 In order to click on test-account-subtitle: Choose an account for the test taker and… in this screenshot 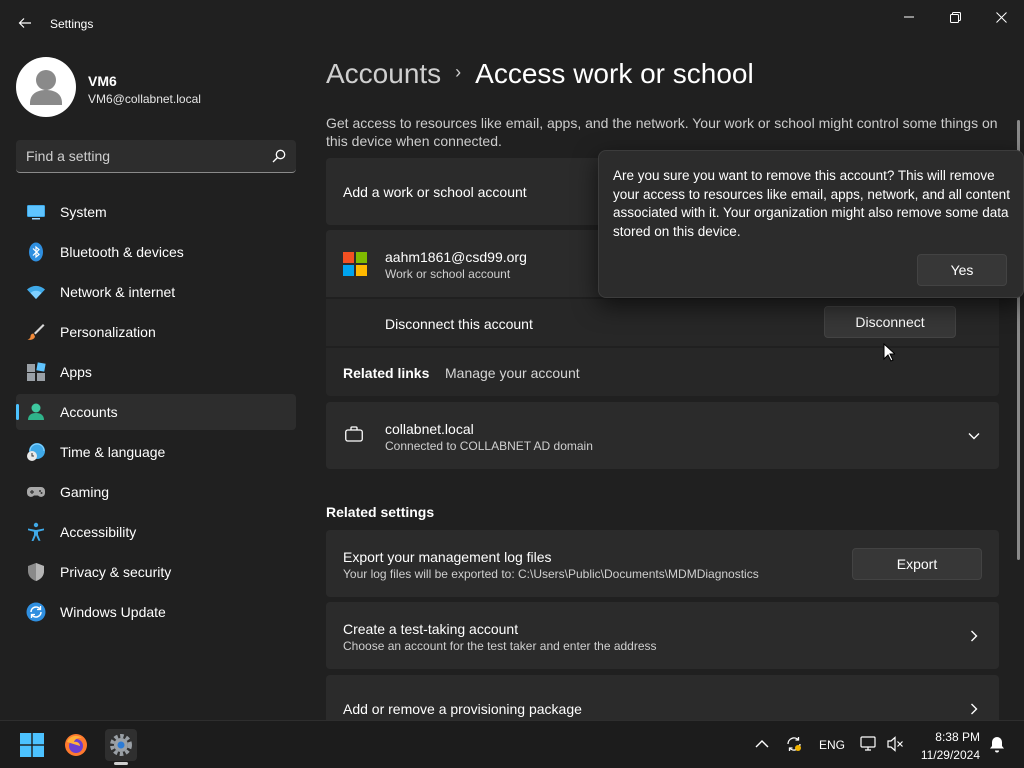, I will do `click(500, 646)`.